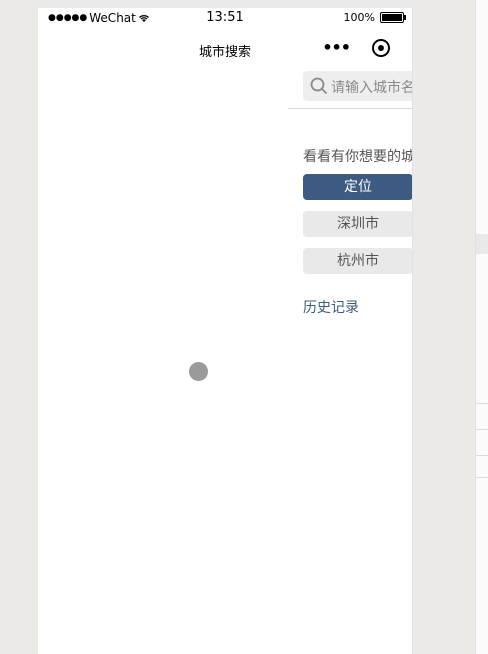  What do you see at coordinates (482, 244) in the screenshot?
I see `devtools-tab-bar` at bounding box center [482, 244].